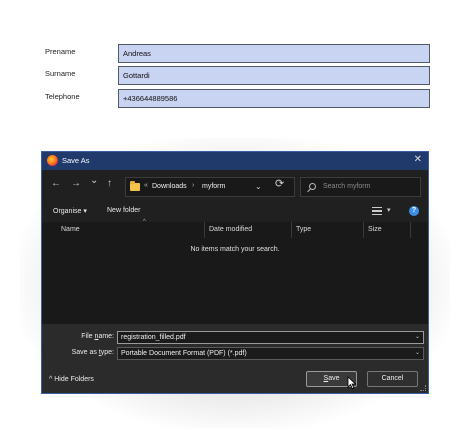  I want to click on search-placeholder: Search myform, so click(347, 186).